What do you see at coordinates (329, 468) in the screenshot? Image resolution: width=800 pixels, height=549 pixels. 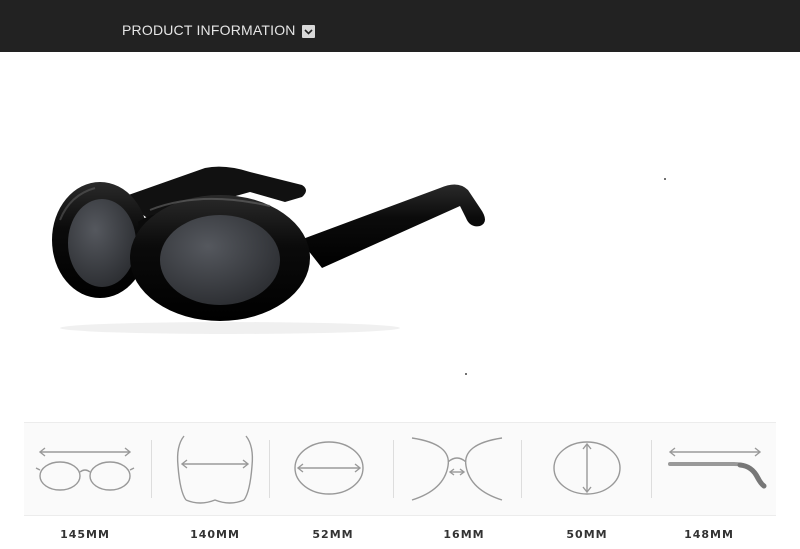 I see `lens-width-icon` at bounding box center [329, 468].